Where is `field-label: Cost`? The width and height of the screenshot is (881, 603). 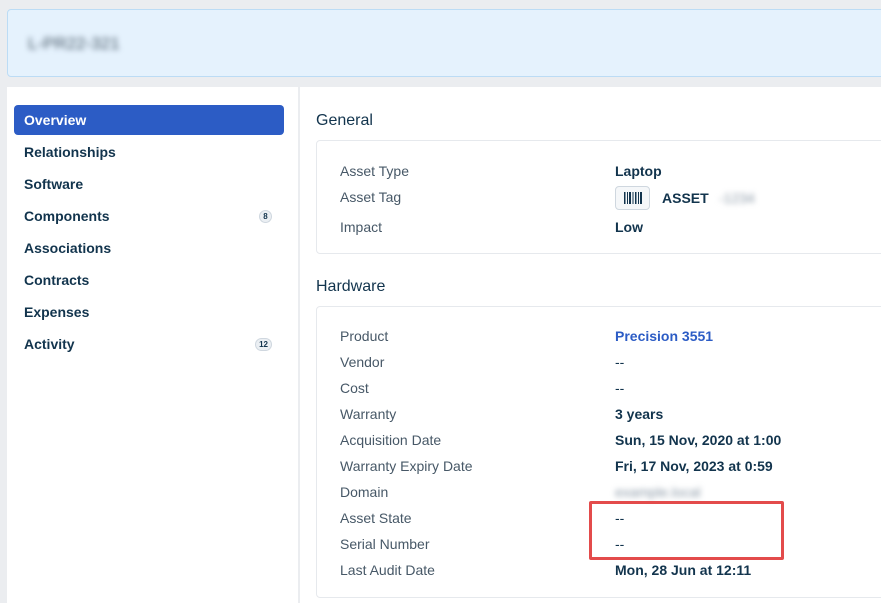
field-label: Cost is located at coordinates (354, 388).